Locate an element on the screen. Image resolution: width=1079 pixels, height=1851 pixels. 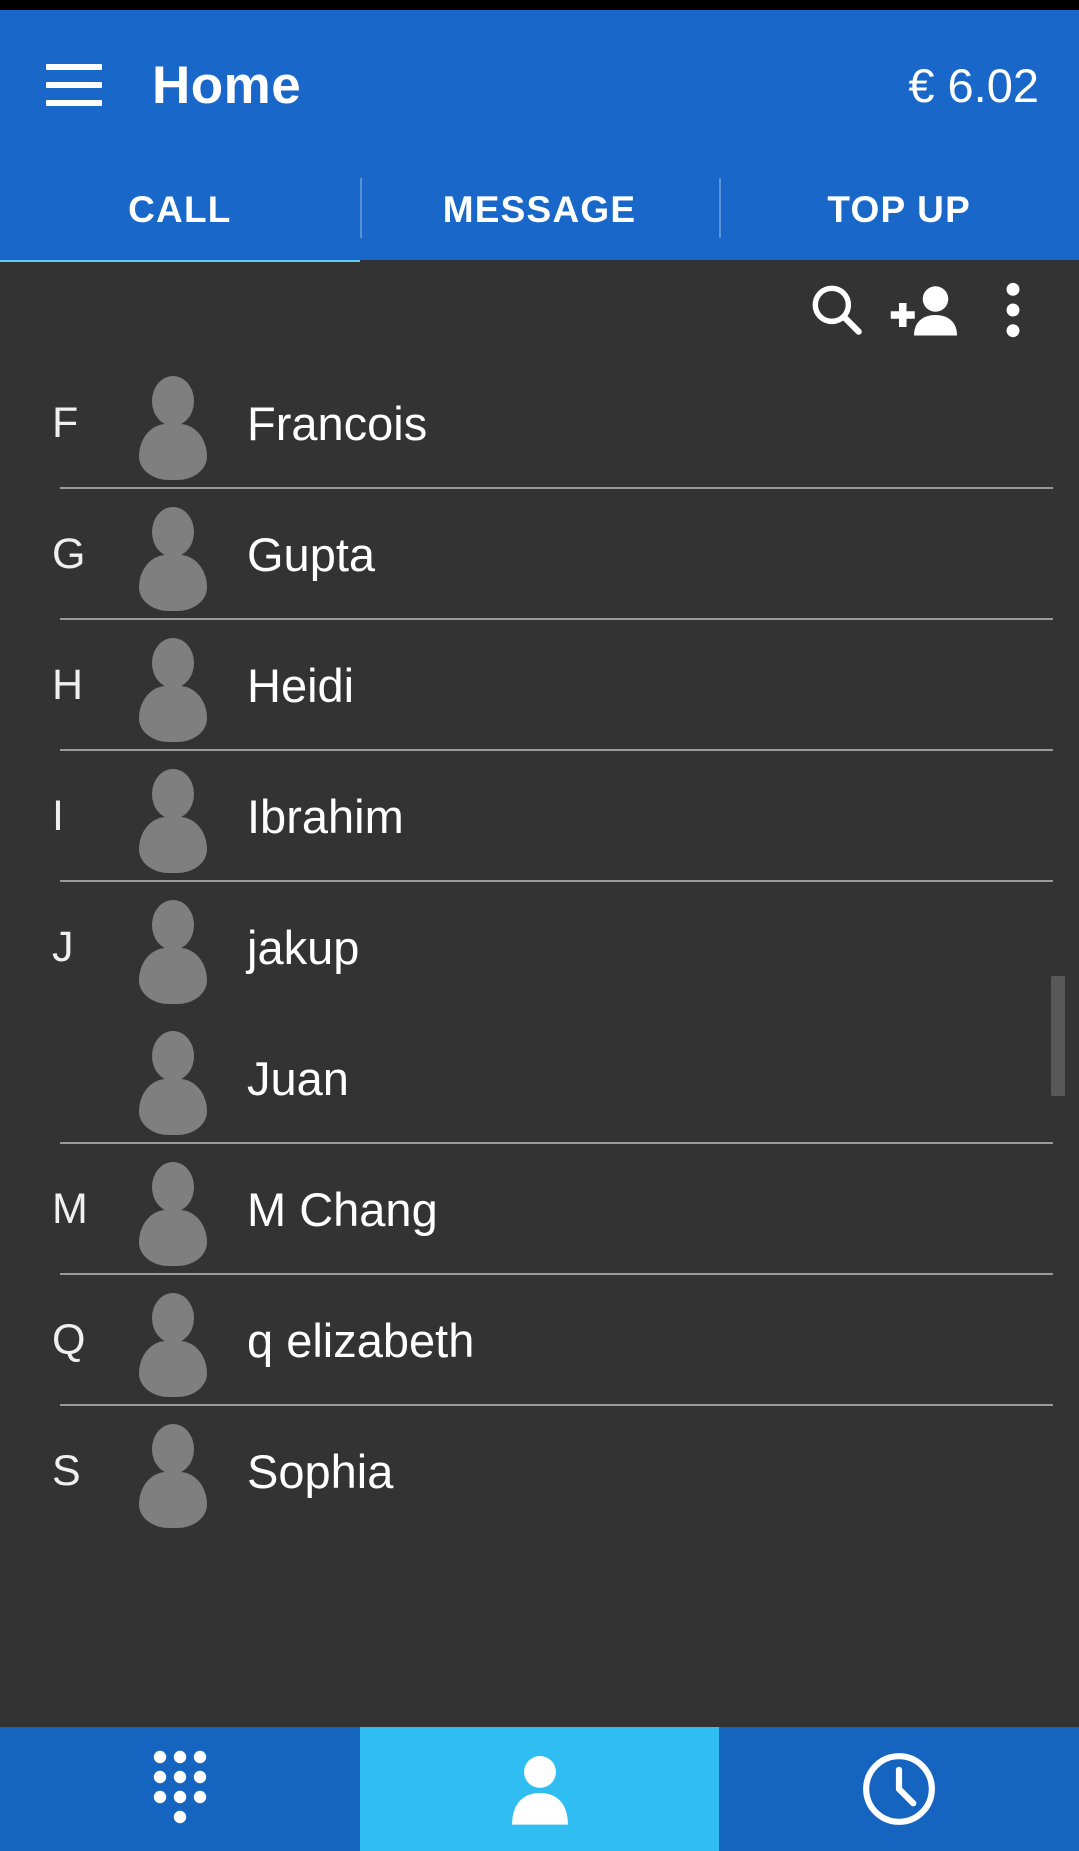
overflow-menu-icon is located at coordinates (1013, 310).